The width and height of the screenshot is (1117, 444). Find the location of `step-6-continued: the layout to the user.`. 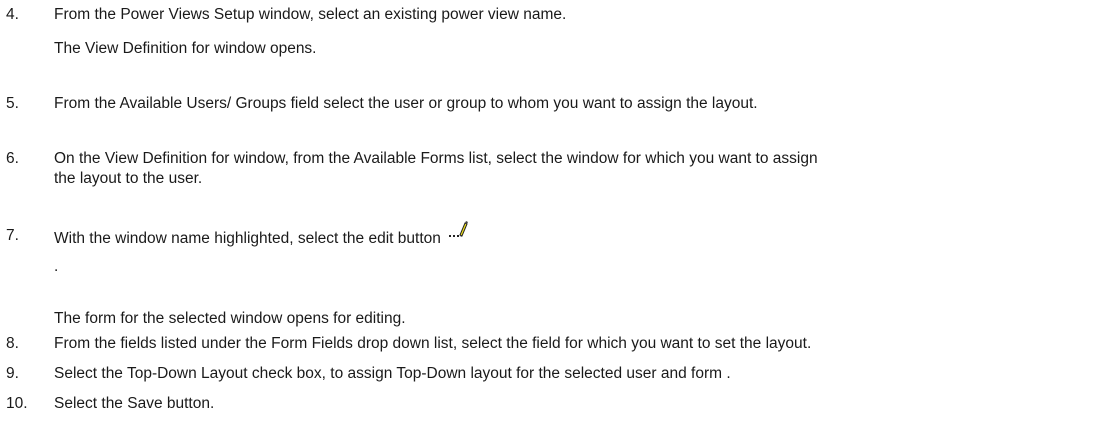

step-6-continued: the layout to the user. is located at coordinates (128, 178).